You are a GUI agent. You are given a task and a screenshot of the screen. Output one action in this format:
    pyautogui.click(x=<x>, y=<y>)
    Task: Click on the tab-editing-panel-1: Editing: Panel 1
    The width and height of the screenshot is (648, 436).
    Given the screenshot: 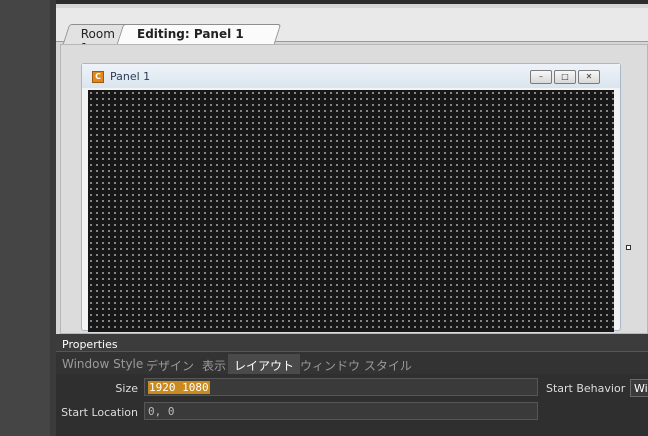 What is the action you would take?
    pyautogui.click(x=199, y=34)
    